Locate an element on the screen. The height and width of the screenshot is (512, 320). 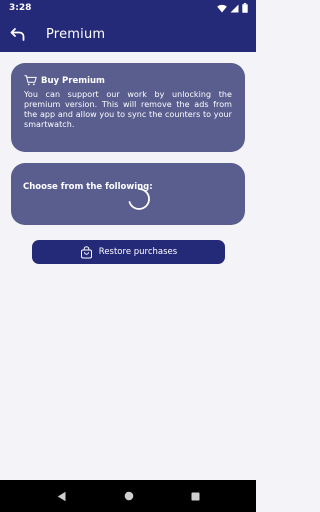
restore-purchases-button: Restore purchases is located at coordinates (128, 252).